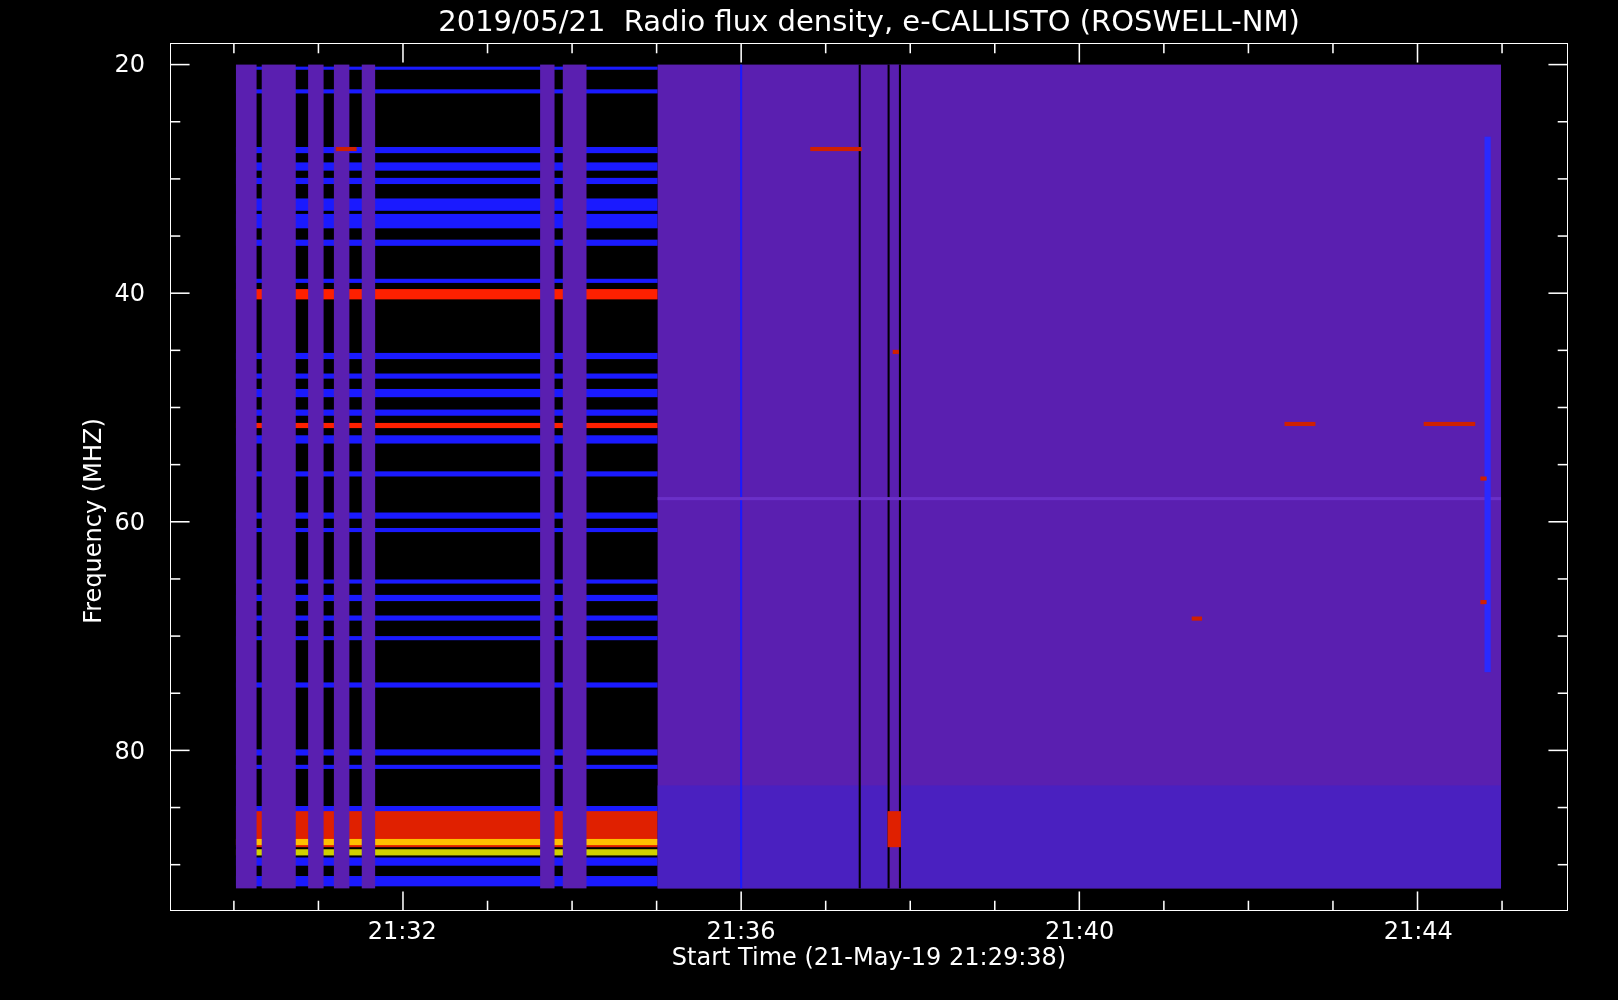 The height and width of the screenshot is (1000, 1618). I want to click on y-tick-label: 20, so click(129, 63).